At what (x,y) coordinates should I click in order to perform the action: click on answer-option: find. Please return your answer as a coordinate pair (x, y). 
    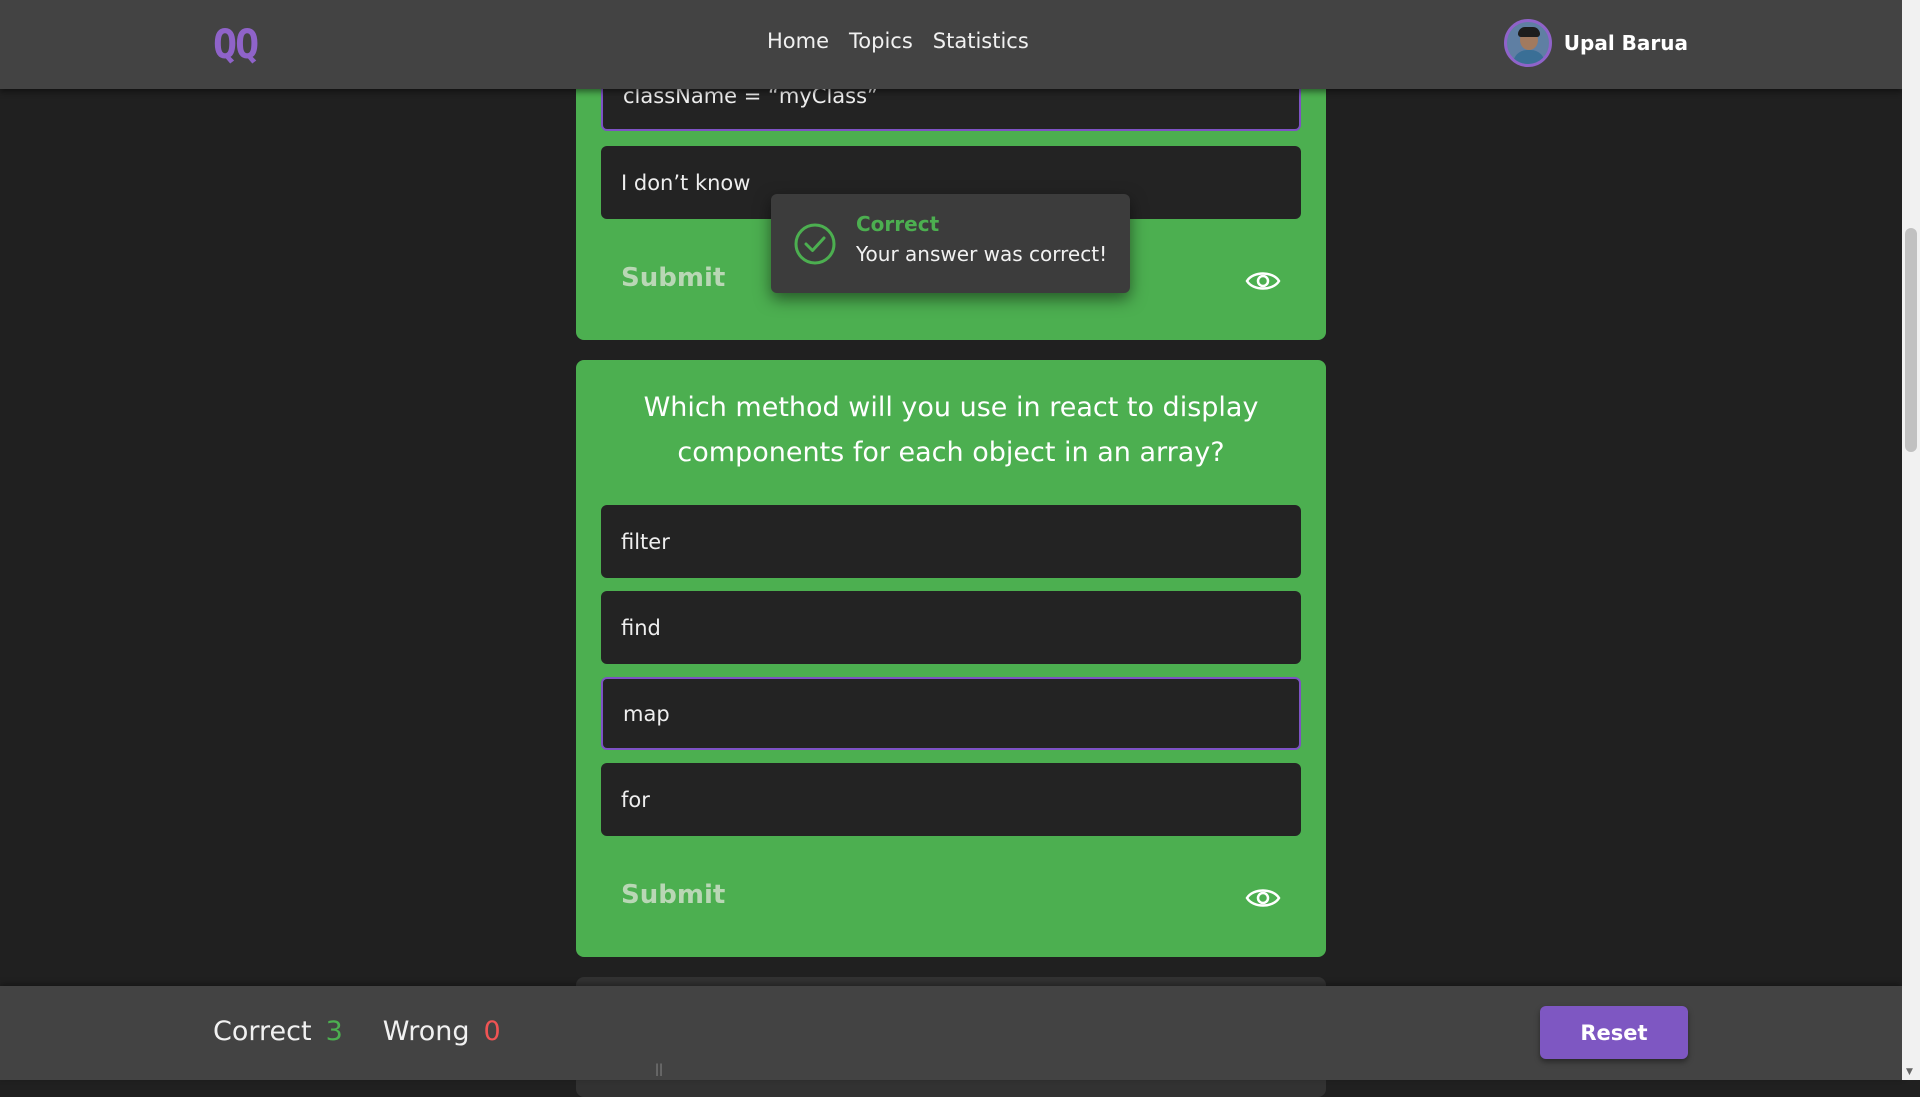
    Looking at the image, I should click on (951, 627).